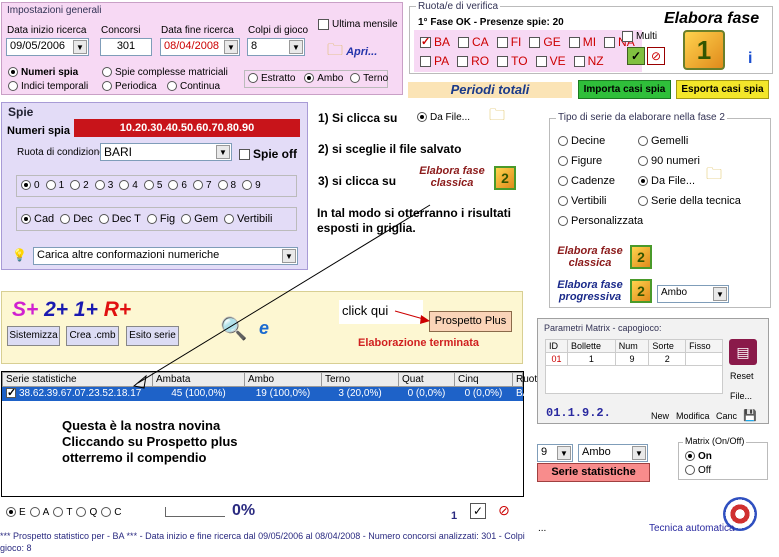  I want to click on arrow-to-row, so click(284, 294).